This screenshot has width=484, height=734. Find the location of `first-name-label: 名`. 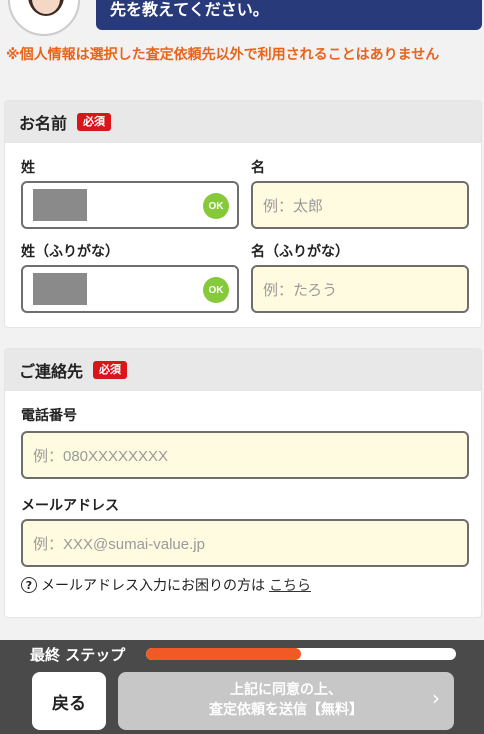

first-name-label: 名 is located at coordinates (258, 168).